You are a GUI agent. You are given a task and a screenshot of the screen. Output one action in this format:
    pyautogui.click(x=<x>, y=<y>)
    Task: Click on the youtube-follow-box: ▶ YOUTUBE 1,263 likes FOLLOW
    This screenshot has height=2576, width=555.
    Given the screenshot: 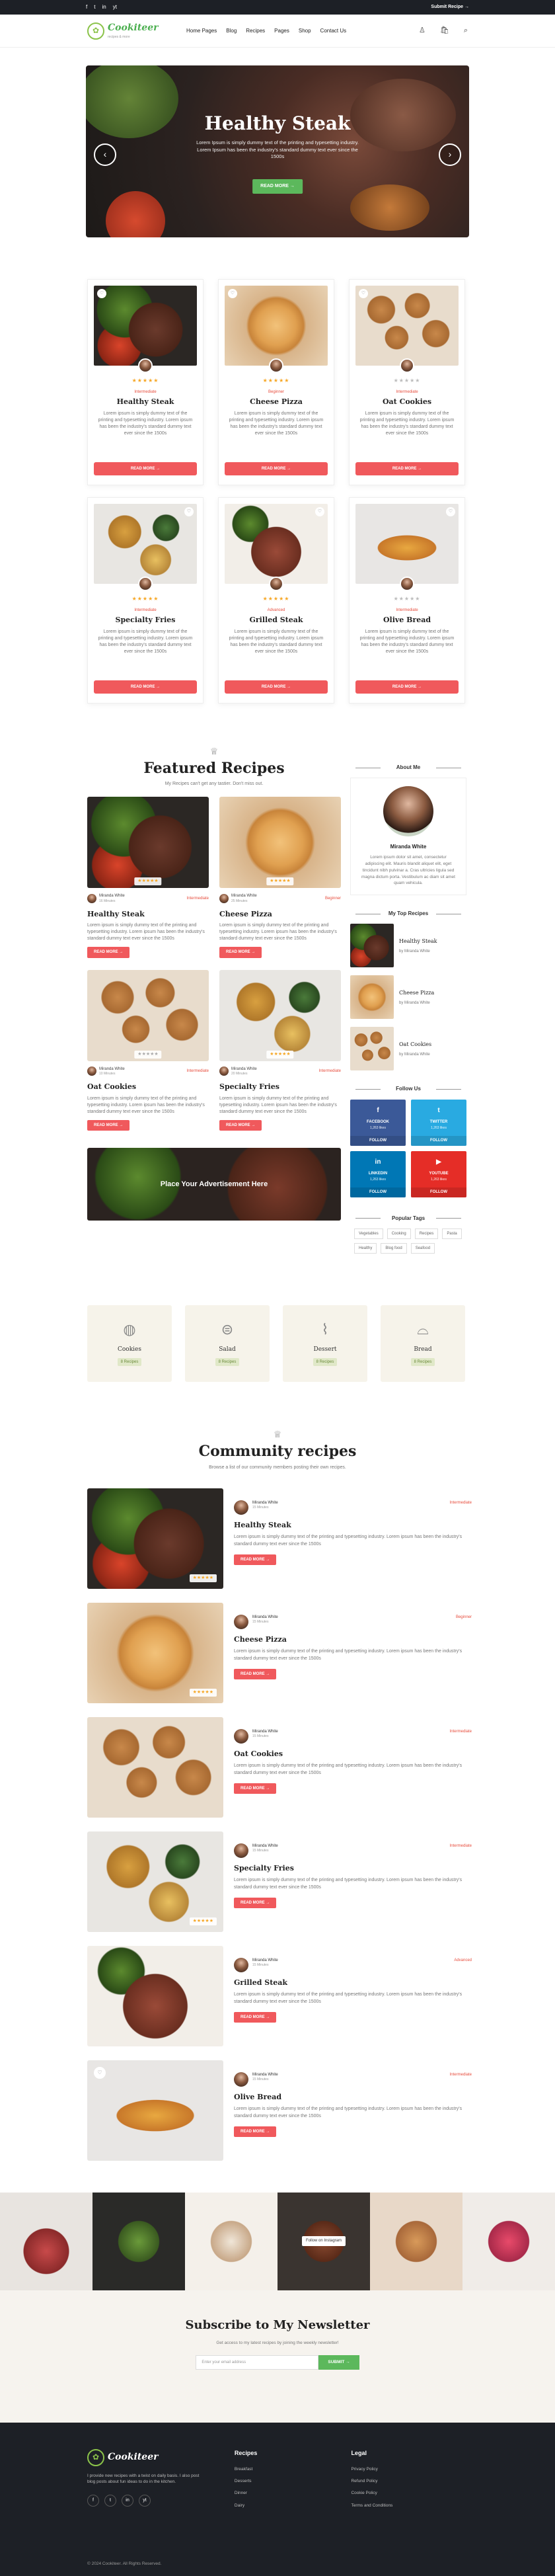 What is the action you would take?
    pyautogui.click(x=438, y=1173)
    